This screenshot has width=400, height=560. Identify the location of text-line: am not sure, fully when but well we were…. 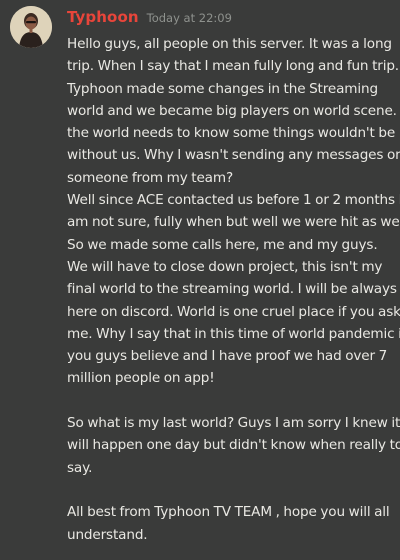
(233, 222).